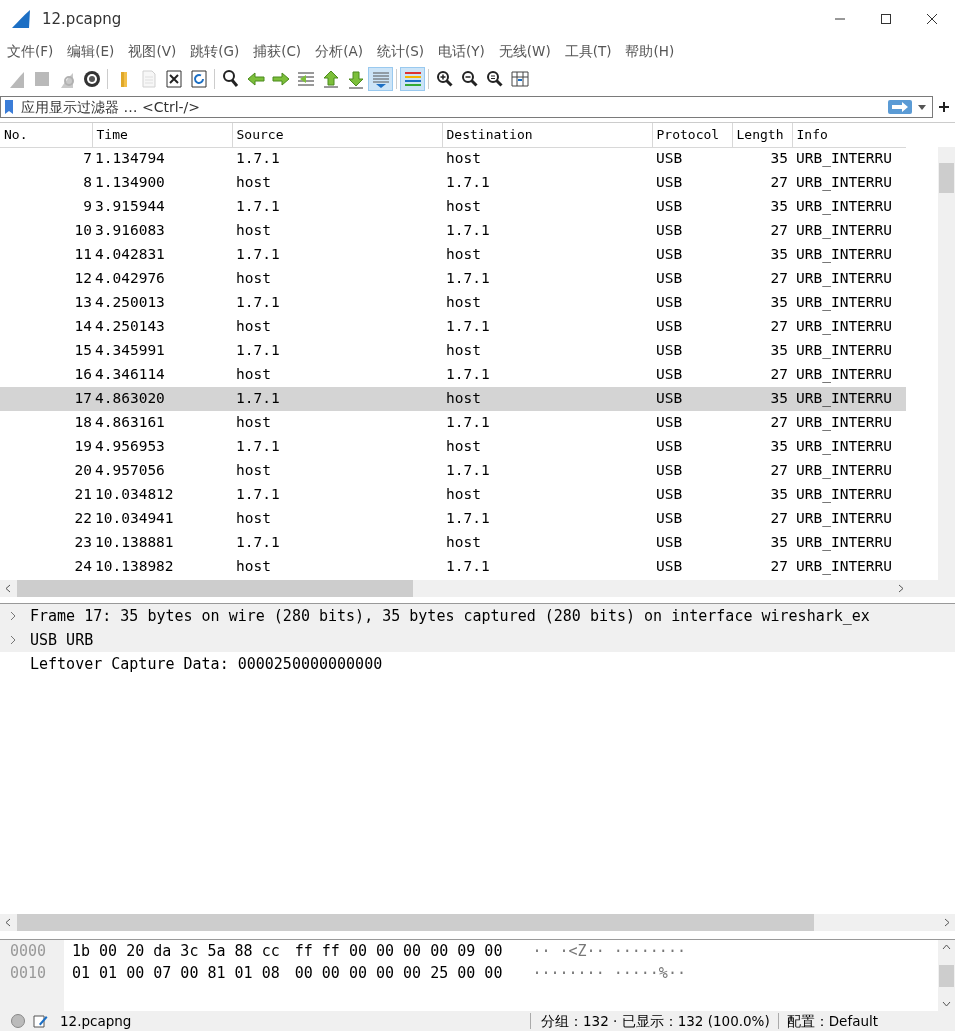 The width and height of the screenshot is (955, 1033). Describe the element at coordinates (82, 471) in the screenshot. I see `table-cell-text: 20` at that location.